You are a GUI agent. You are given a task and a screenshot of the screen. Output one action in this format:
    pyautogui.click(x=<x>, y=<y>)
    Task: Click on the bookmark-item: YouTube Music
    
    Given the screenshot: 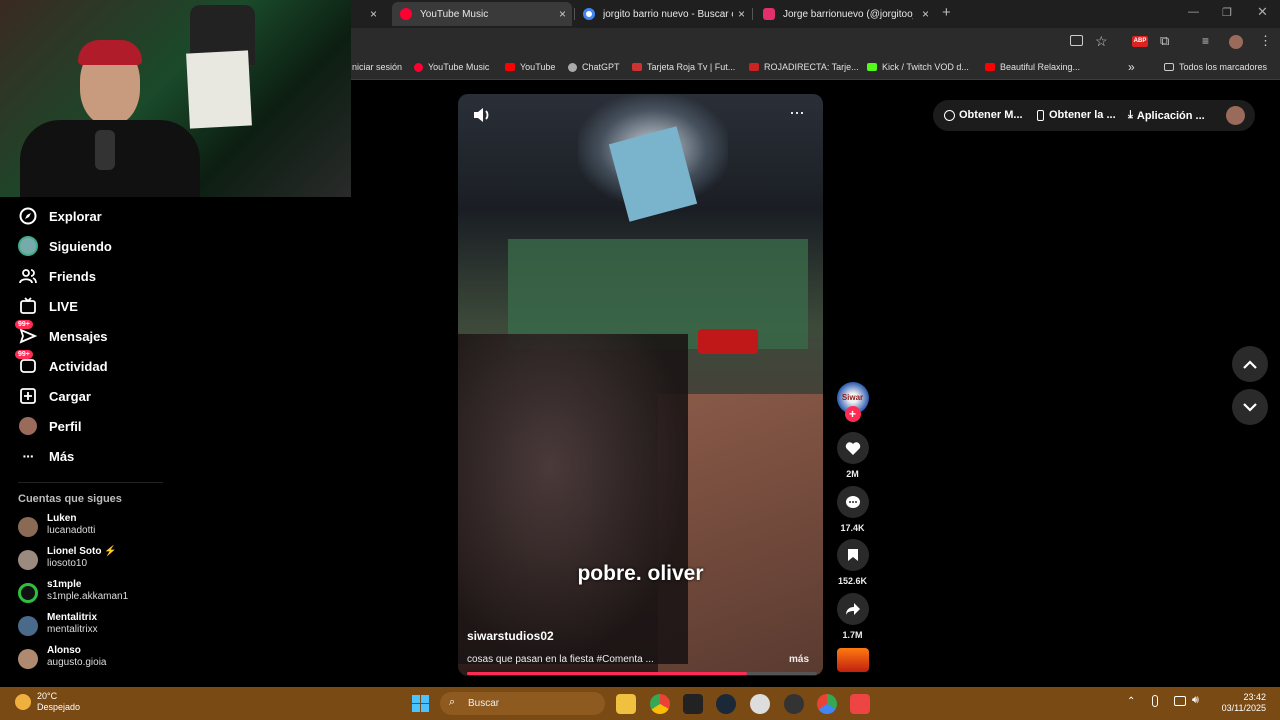 What is the action you would take?
    pyautogui.click(x=451, y=67)
    